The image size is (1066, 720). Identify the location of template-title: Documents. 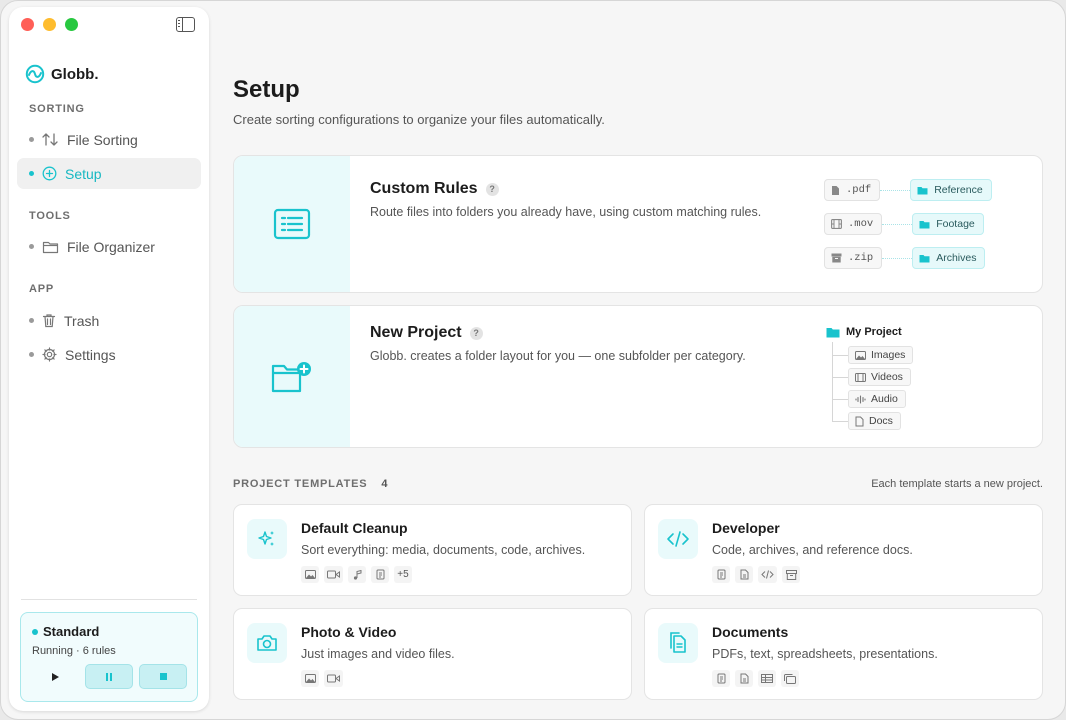
(750, 632).